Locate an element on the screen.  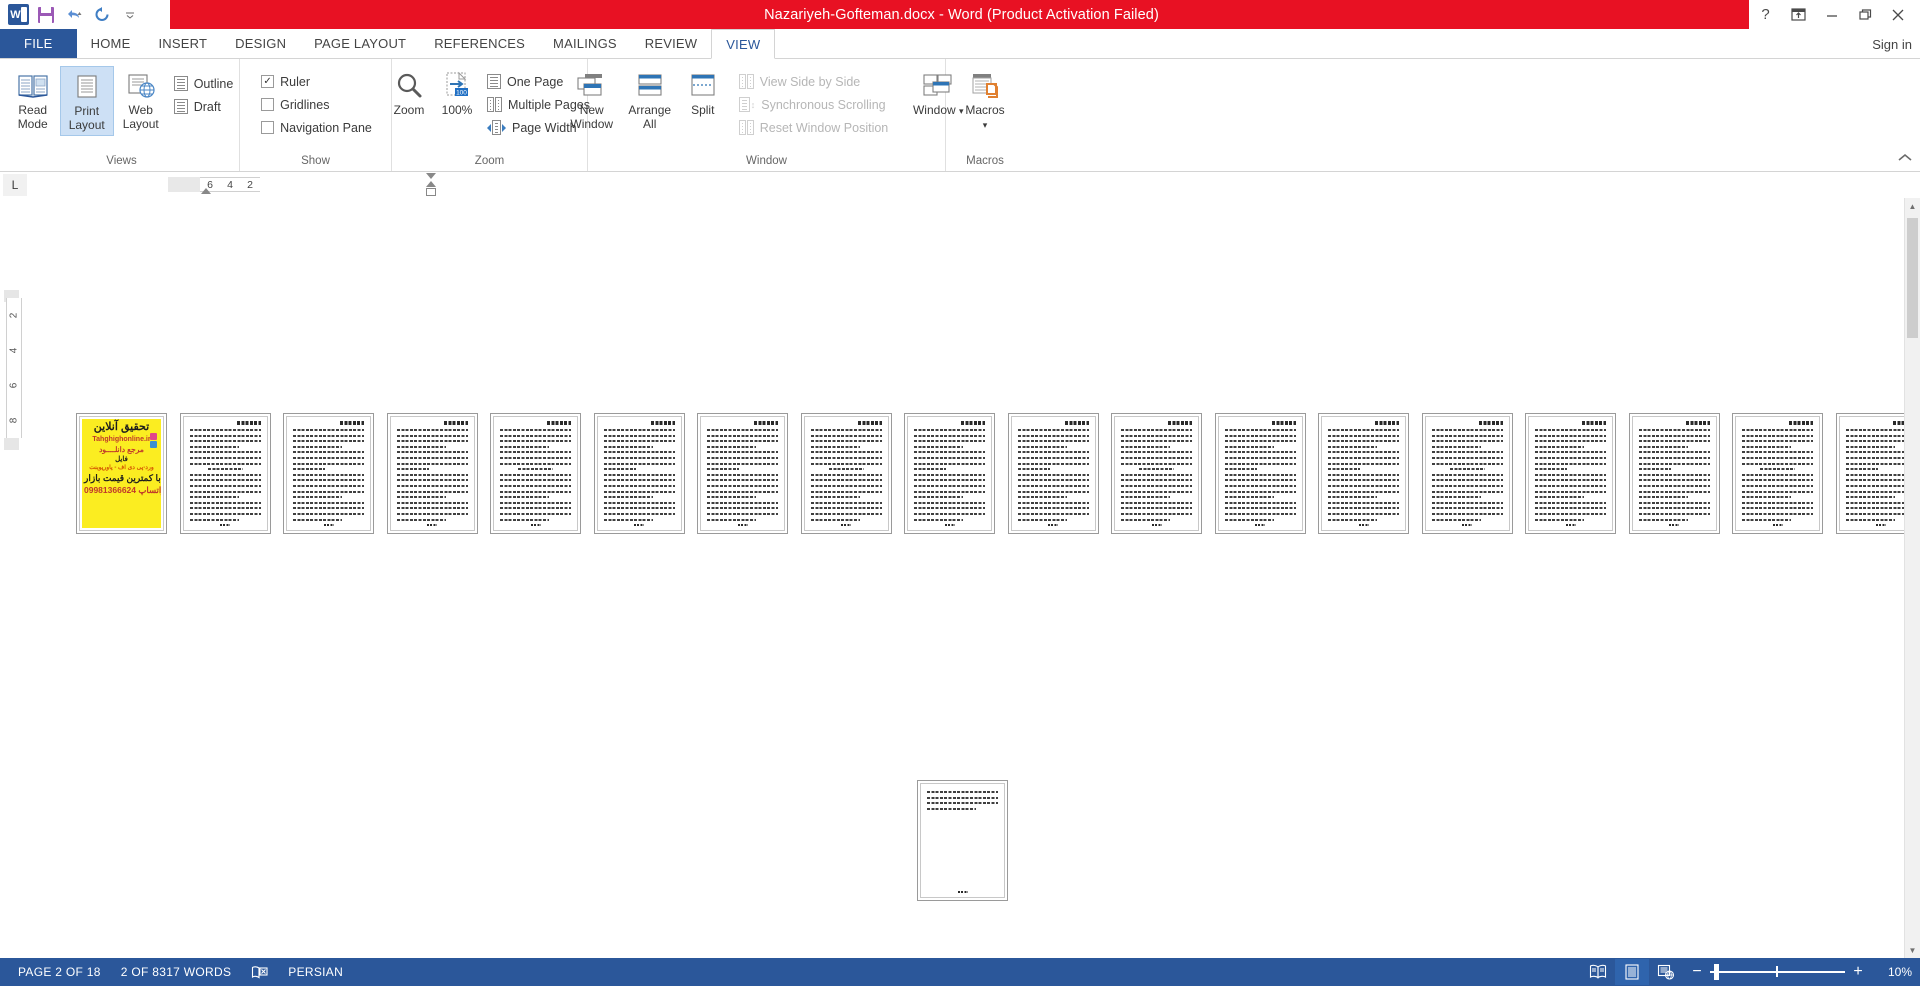
navigation-pane-checkbox-item: Navigation Pane is located at coordinates (316, 127).